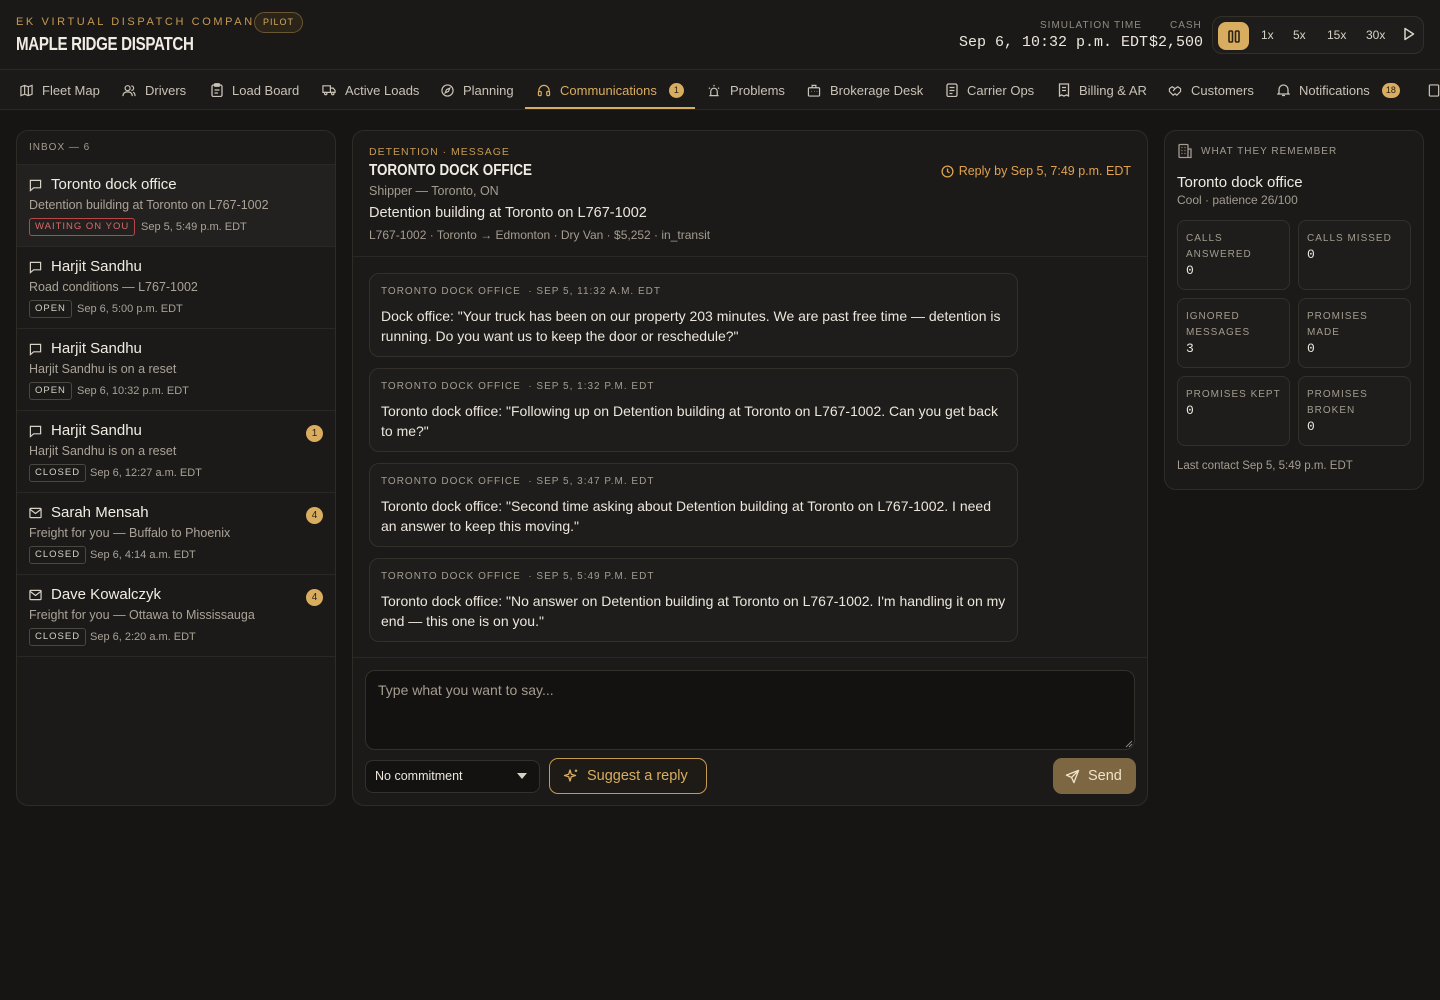 The image size is (1440, 1000). What do you see at coordinates (1375, 35) in the screenshot?
I see `speed-30x-button: 30x` at bounding box center [1375, 35].